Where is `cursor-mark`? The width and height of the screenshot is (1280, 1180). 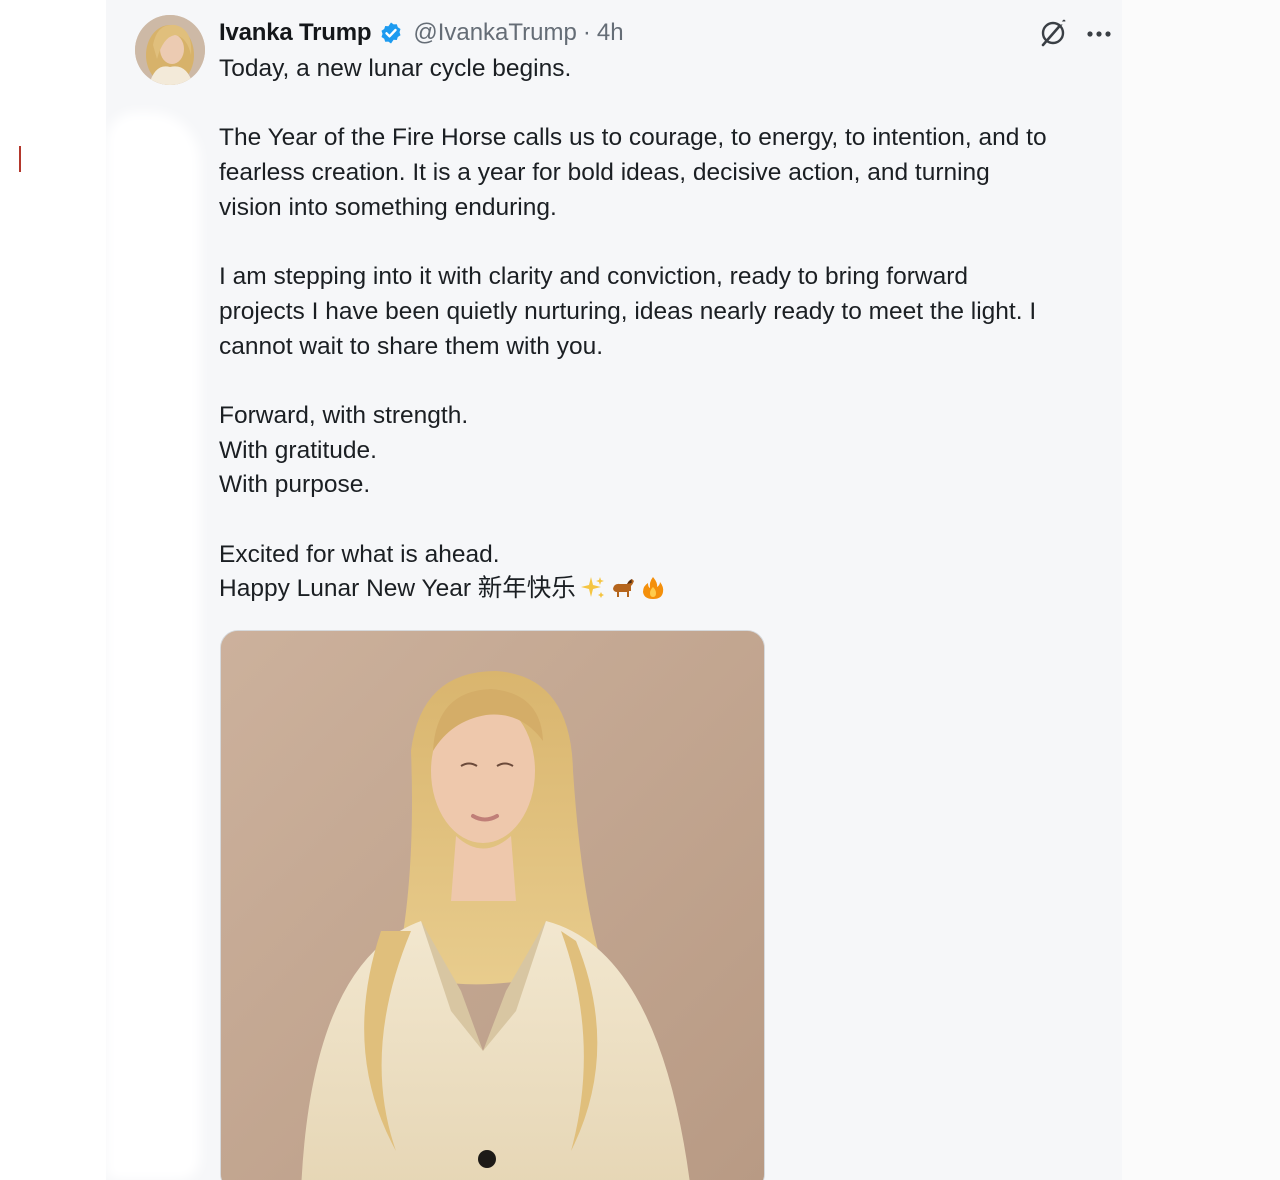 cursor-mark is located at coordinates (20, 159).